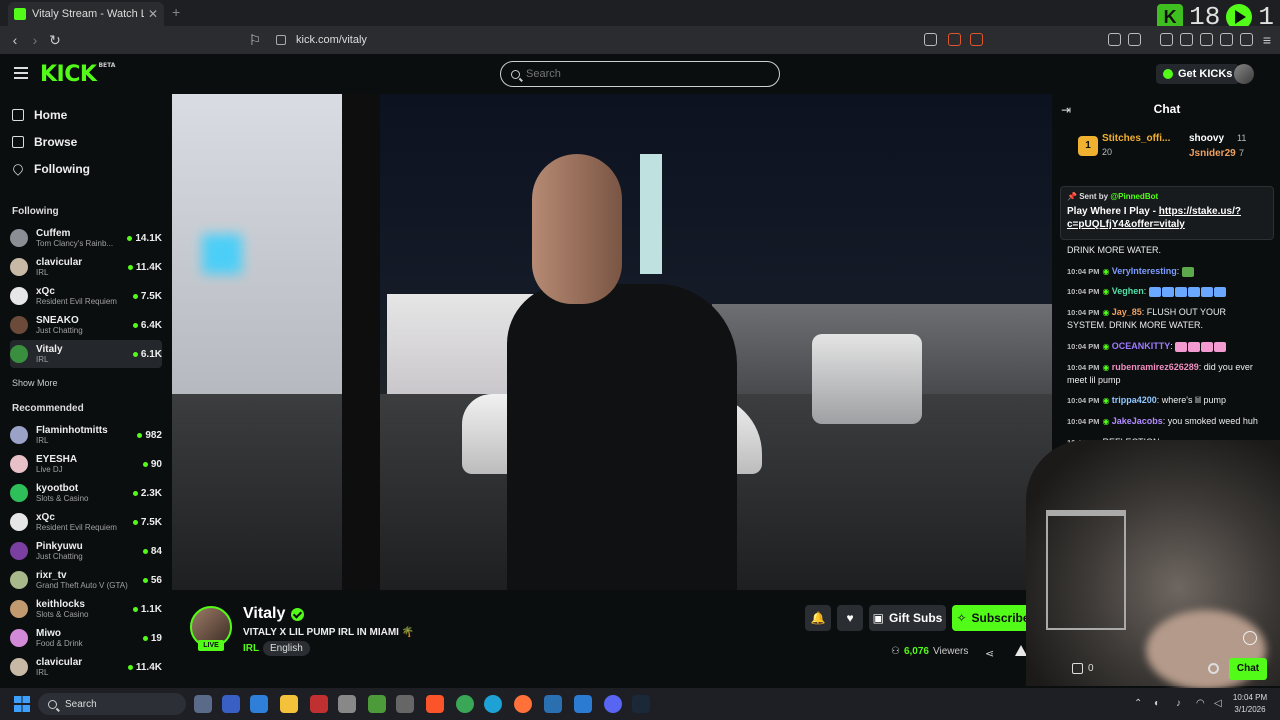 The width and height of the screenshot is (1280, 720). Describe the element at coordinates (993, 618) in the screenshot. I see `subscribe-button: ✧ Subscribe` at that location.